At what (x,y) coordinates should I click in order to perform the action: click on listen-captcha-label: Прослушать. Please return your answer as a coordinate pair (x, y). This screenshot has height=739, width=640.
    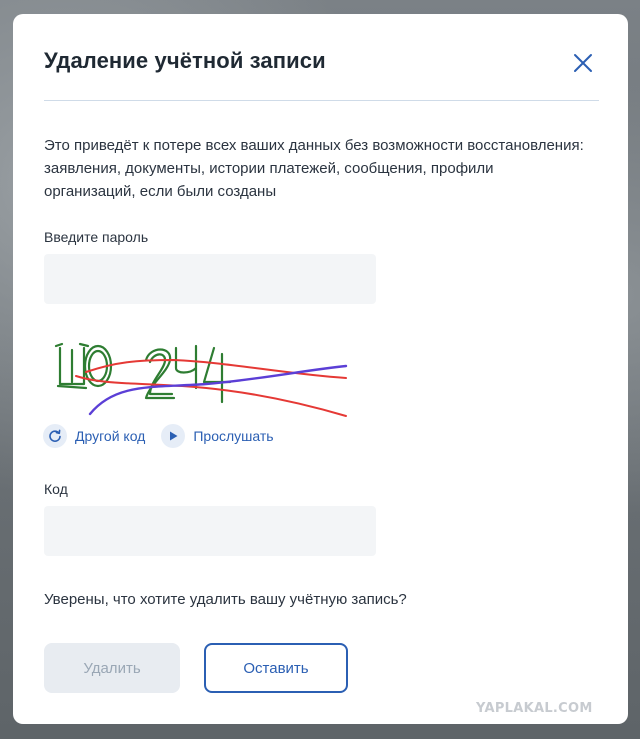
    Looking at the image, I should click on (233, 436).